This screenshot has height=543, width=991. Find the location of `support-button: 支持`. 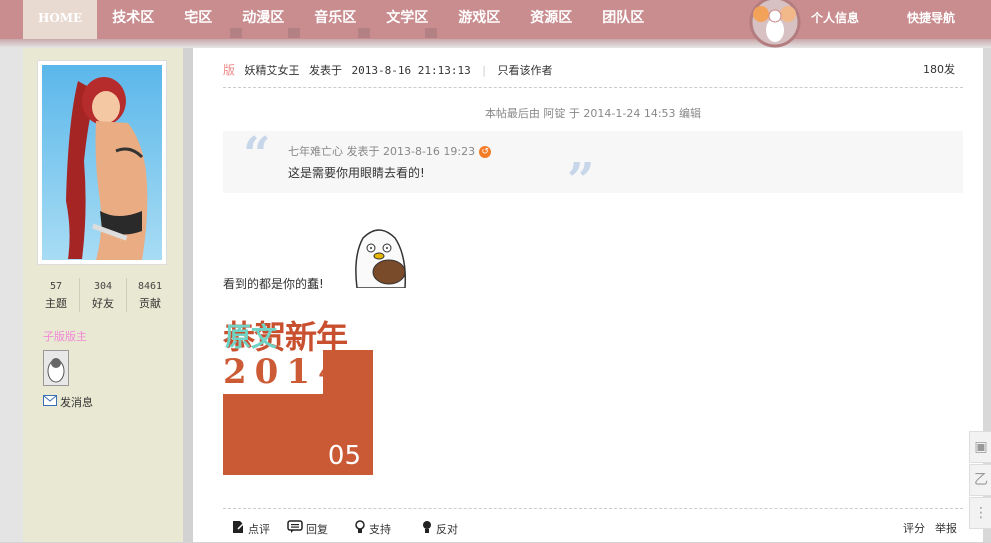

support-button: 支持 is located at coordinates (372, 528).